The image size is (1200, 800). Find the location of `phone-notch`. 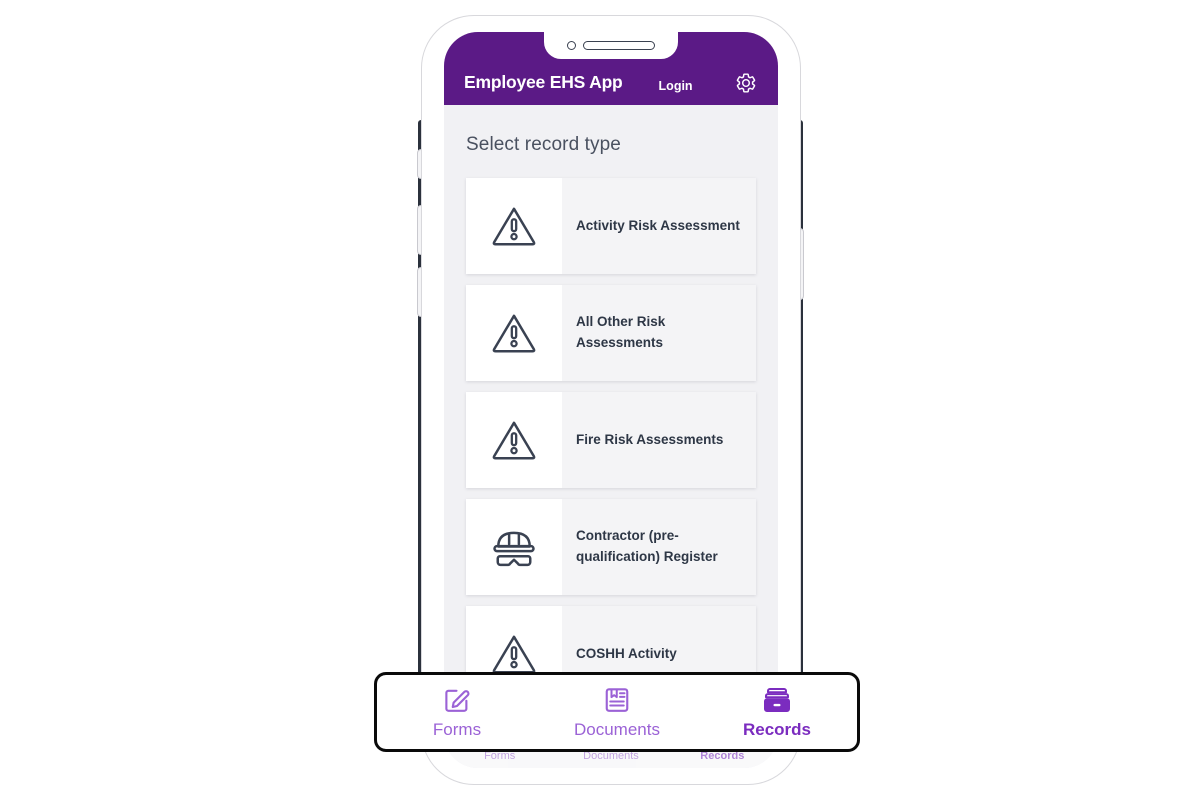

phone-notch is located at coordinates (611, 45).